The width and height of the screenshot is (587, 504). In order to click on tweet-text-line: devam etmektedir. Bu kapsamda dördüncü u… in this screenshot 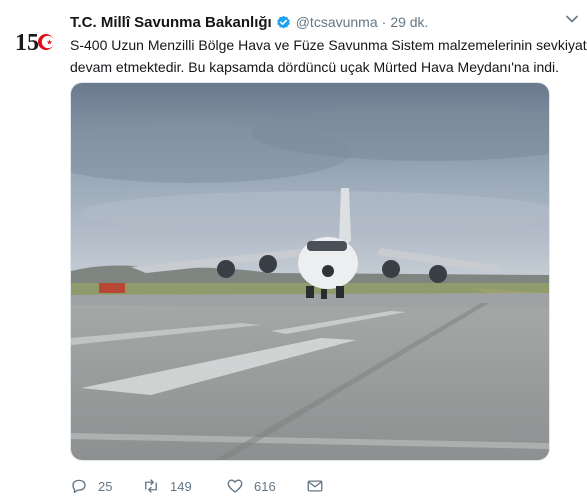, I will do `click(315, 67)`.